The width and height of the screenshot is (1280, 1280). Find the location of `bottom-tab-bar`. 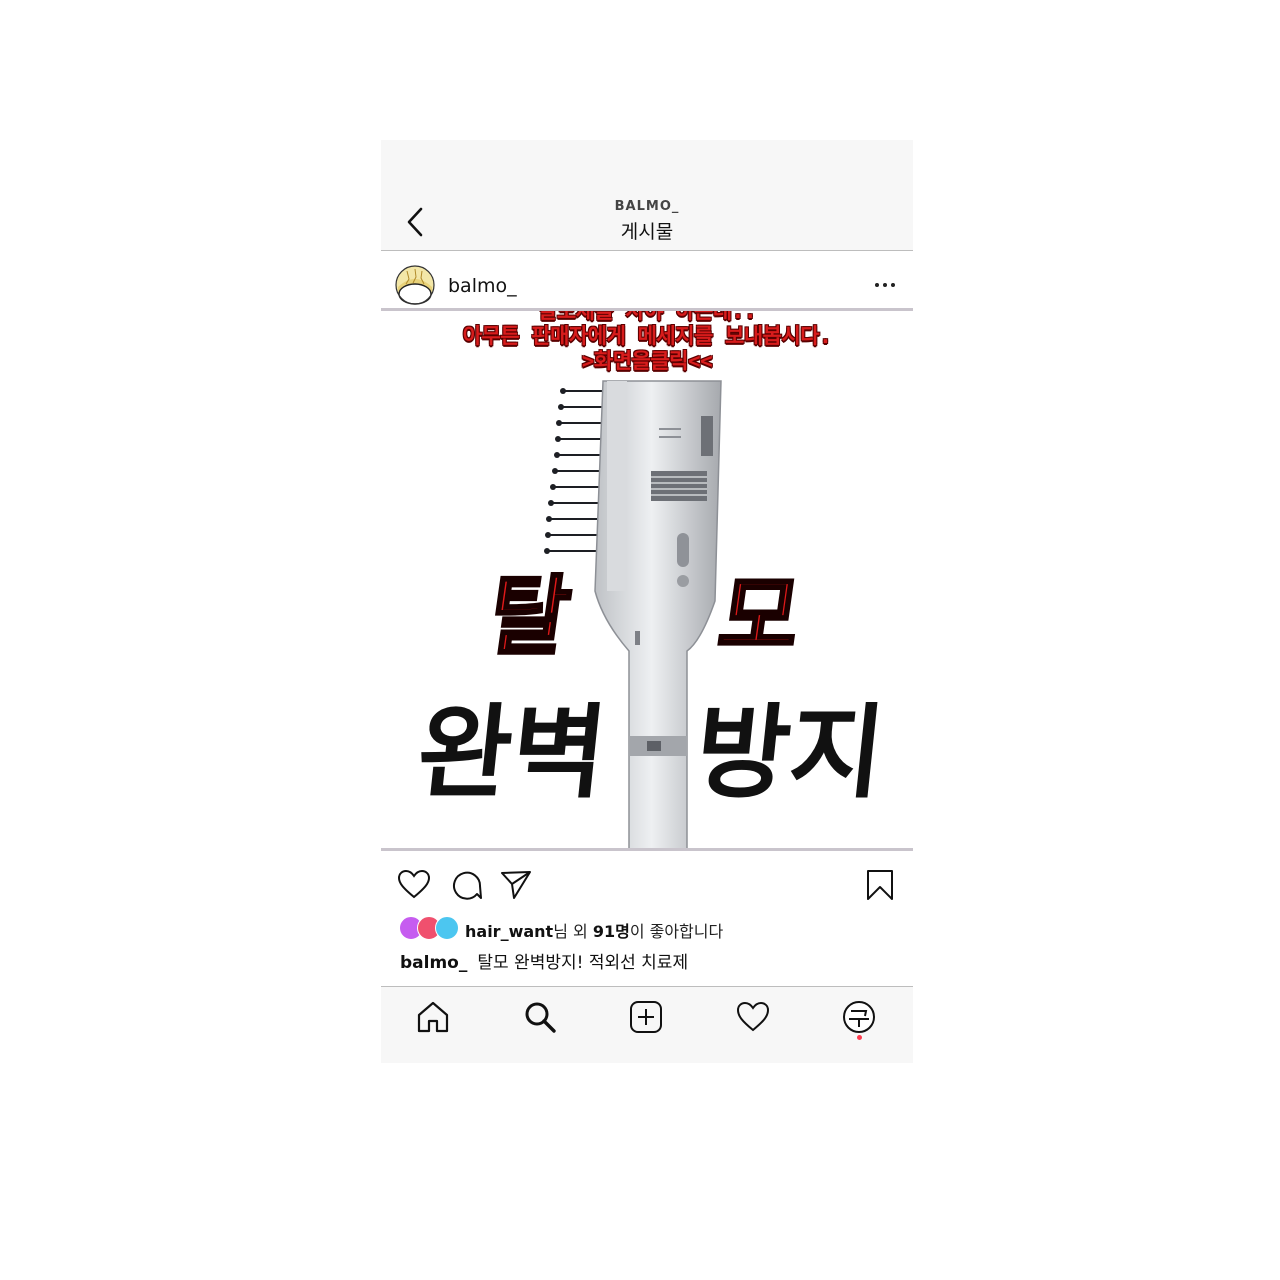

bottom-tab-bar is located at coordinates (647, 1024).